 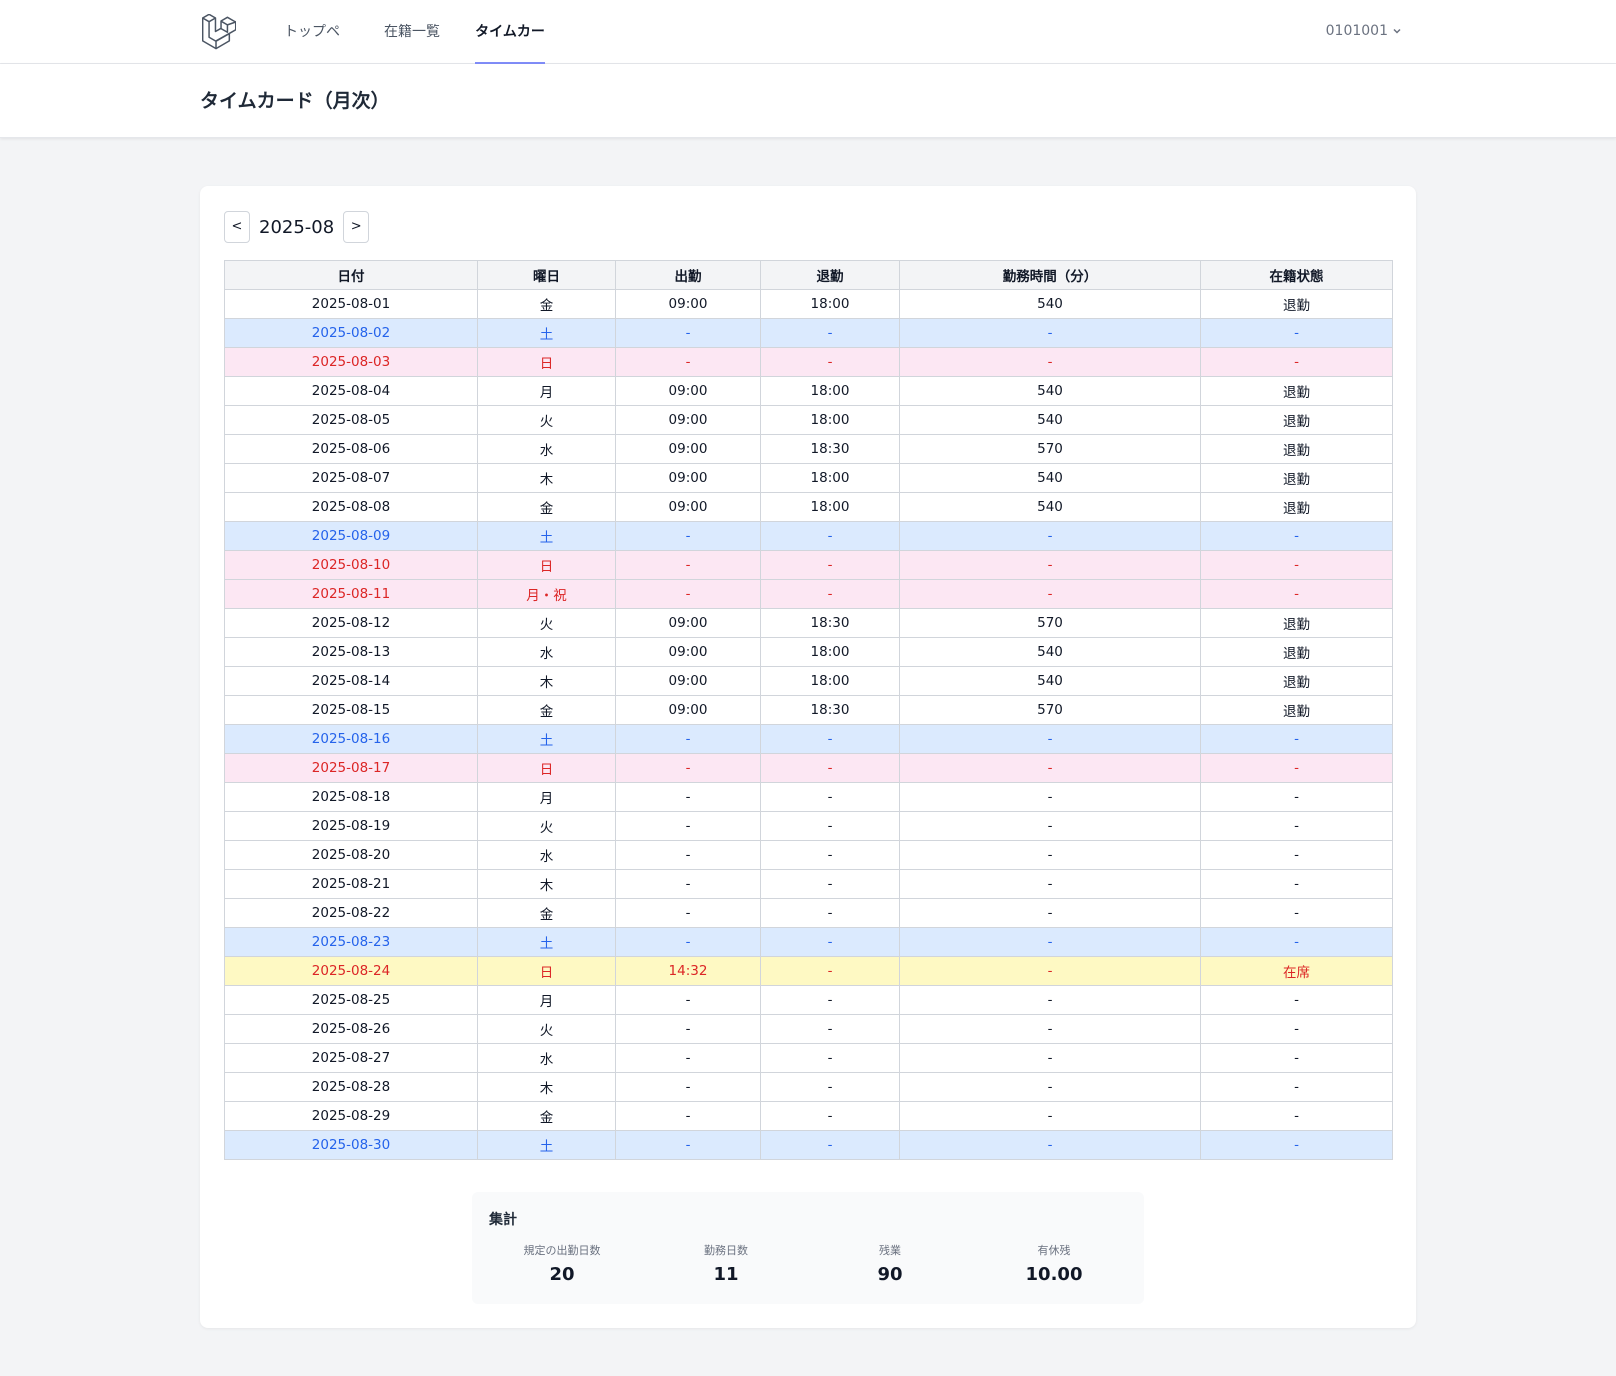 I want to click on table-row: 2025-08-02 土 - - - -, so click(x=808, y=333).